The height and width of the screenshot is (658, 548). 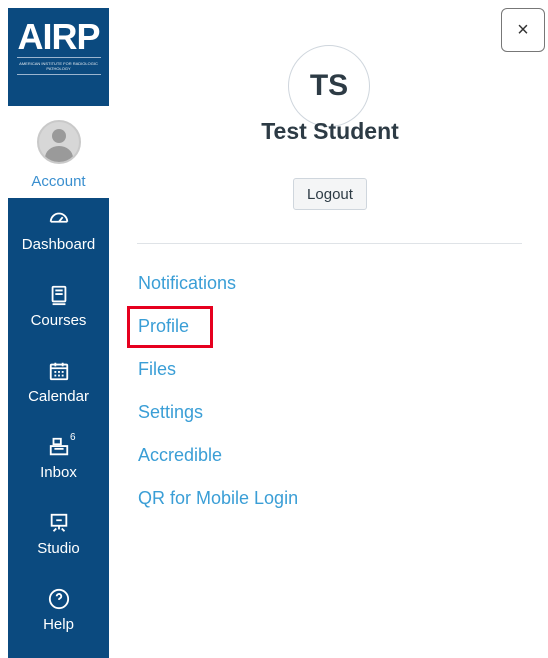 I want to click on calendar-icon, so click(x=59, y=366).